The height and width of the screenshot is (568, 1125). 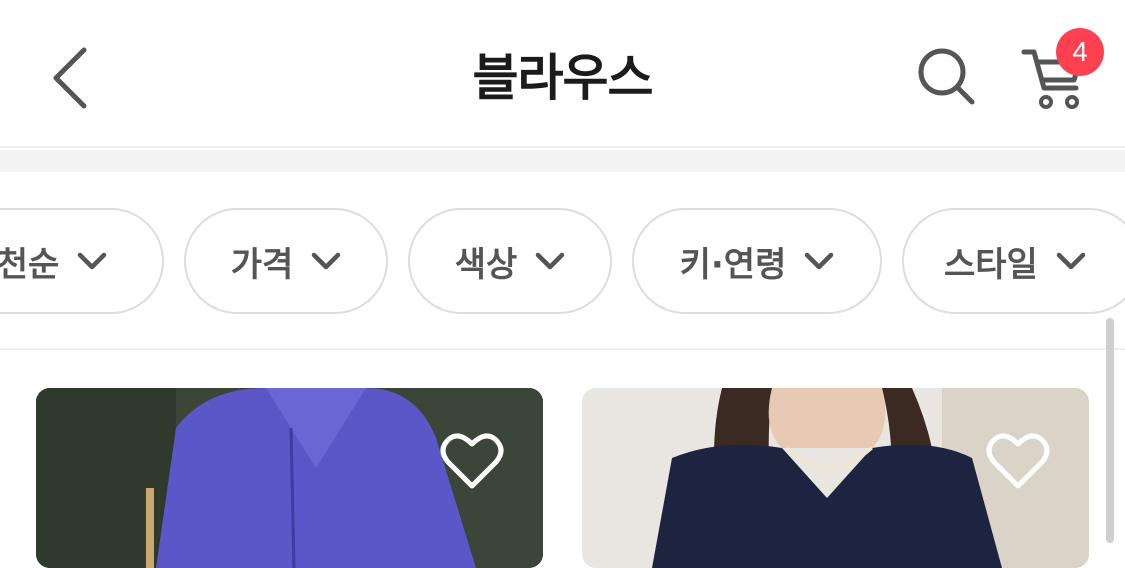 I want to click on filter-chip-style: 스타일, so click(x=1013, y=261).